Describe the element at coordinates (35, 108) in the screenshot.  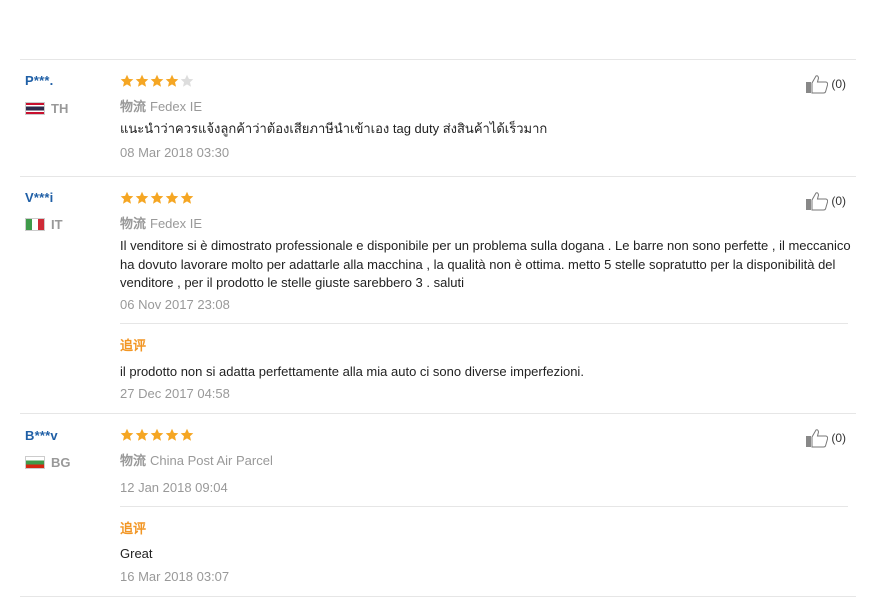
I see `flag-thailand-icon` at that location.